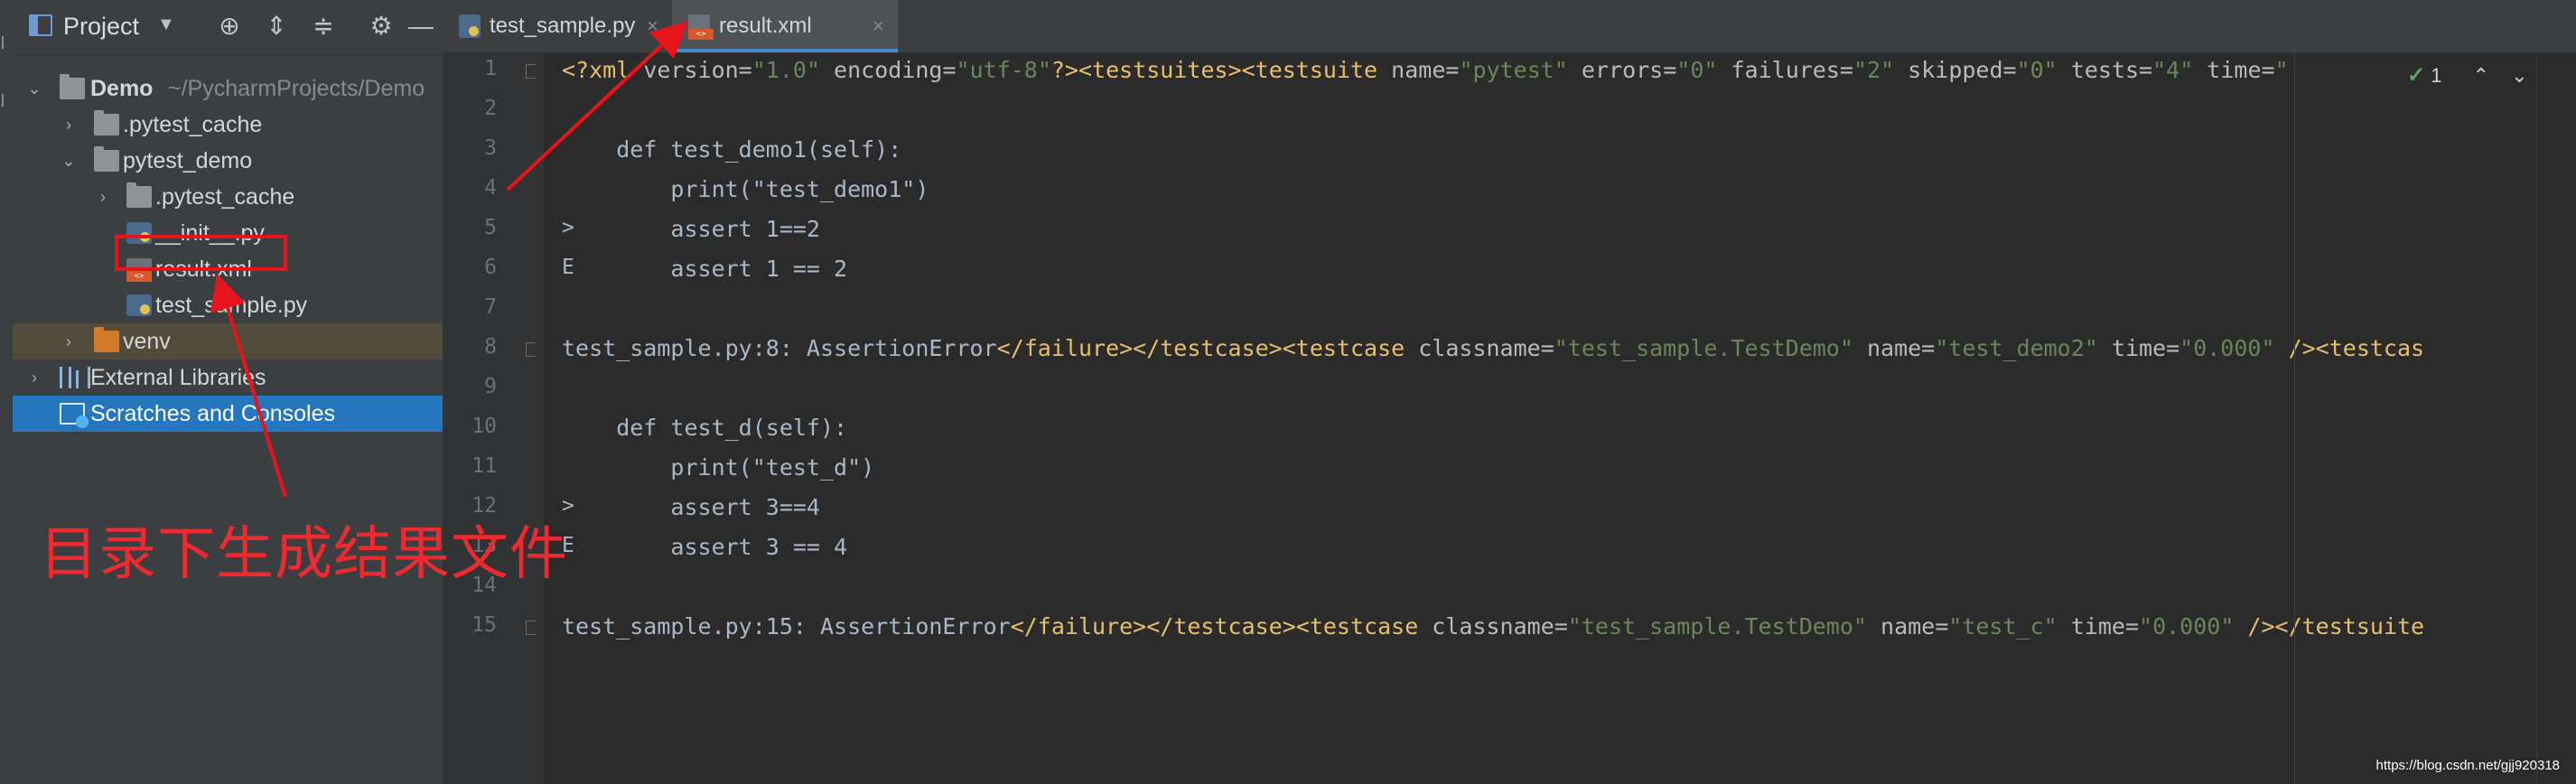 The height and width of the screenshot is (784, 2576). Describe the element at coordinates (304, 554) in the screenshot. I see `annotation-caption: 目录下生成结果文件` at that location.